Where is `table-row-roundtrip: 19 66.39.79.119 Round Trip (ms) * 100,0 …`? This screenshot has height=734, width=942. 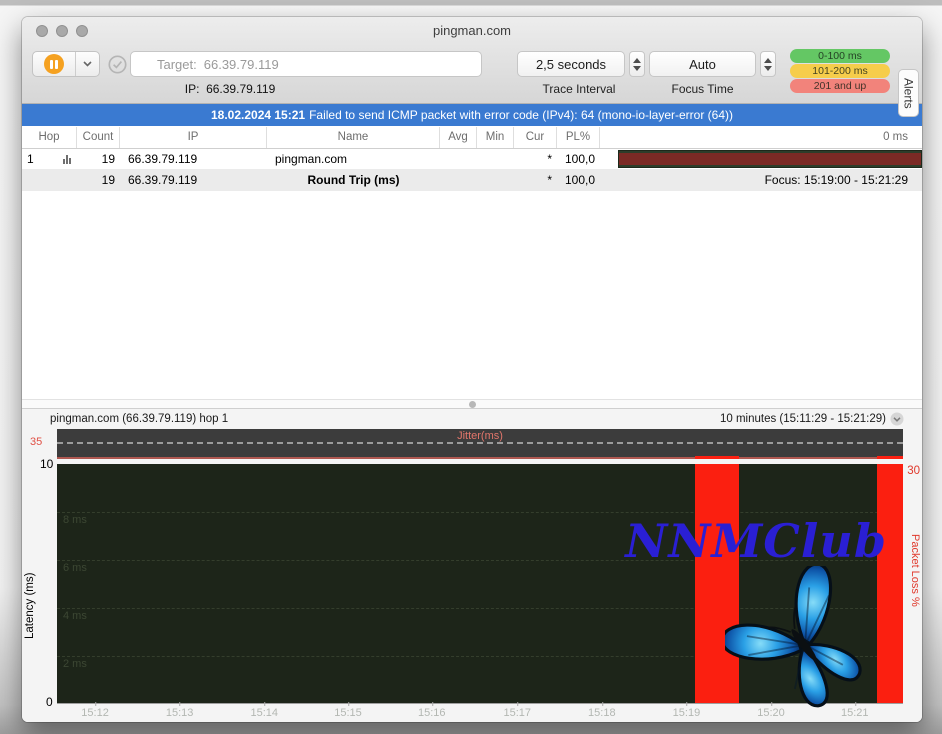 table-row-roundtrip: 19 66.39.79.119 Round Trip (ms) * 100,0 … is located at coordinates (472, 180).